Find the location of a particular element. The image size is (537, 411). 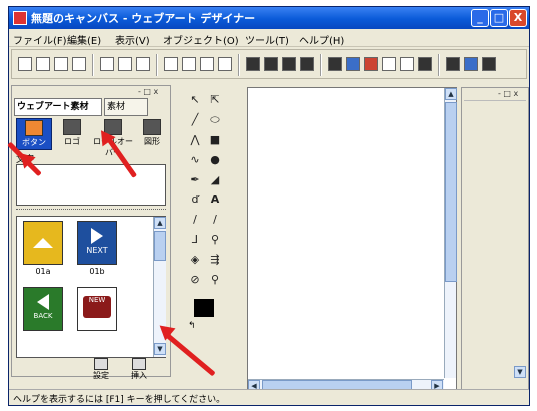

canvas-vscroll: ▲ is located at coordinates (450, 233).